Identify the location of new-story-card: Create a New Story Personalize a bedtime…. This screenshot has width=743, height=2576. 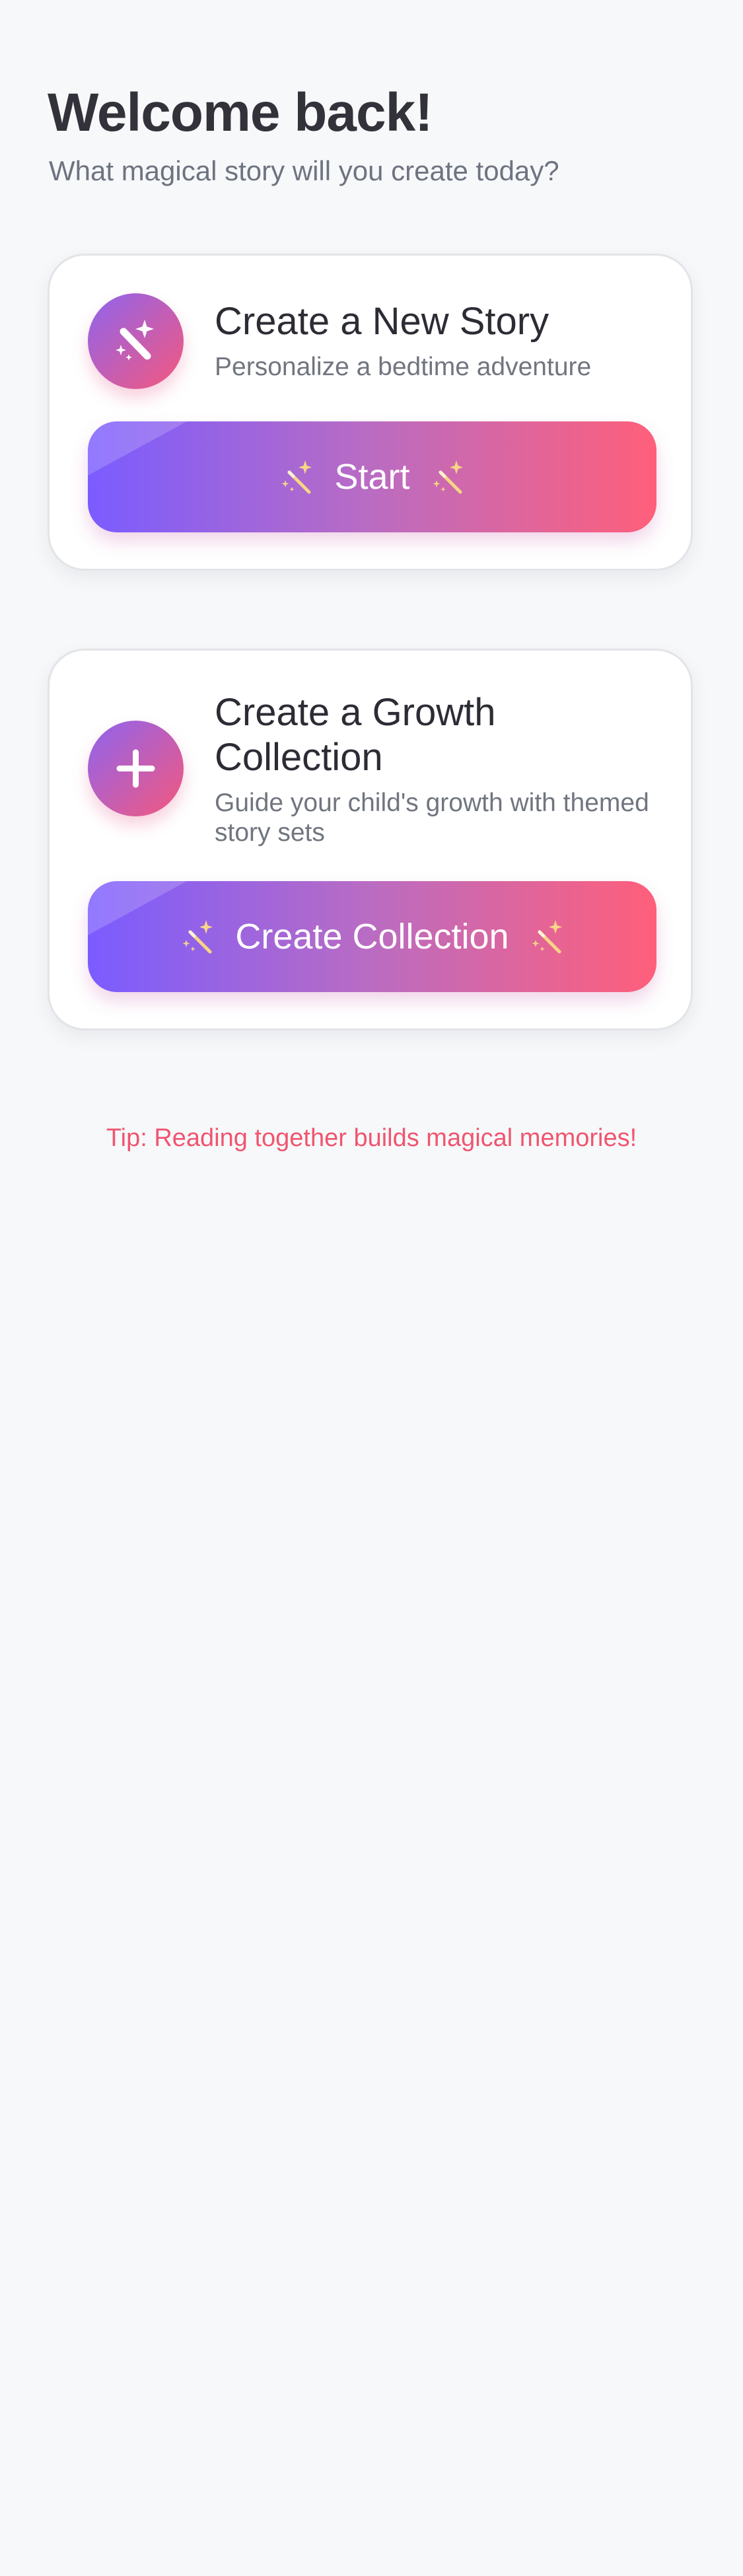
(370, 412).